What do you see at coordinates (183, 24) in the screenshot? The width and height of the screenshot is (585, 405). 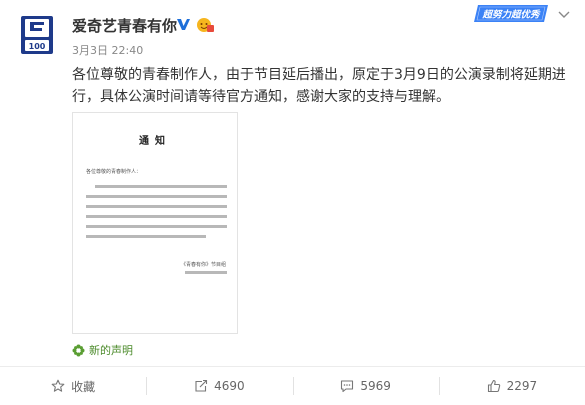 I see `verified-icon` at bounding box center [183, 24].